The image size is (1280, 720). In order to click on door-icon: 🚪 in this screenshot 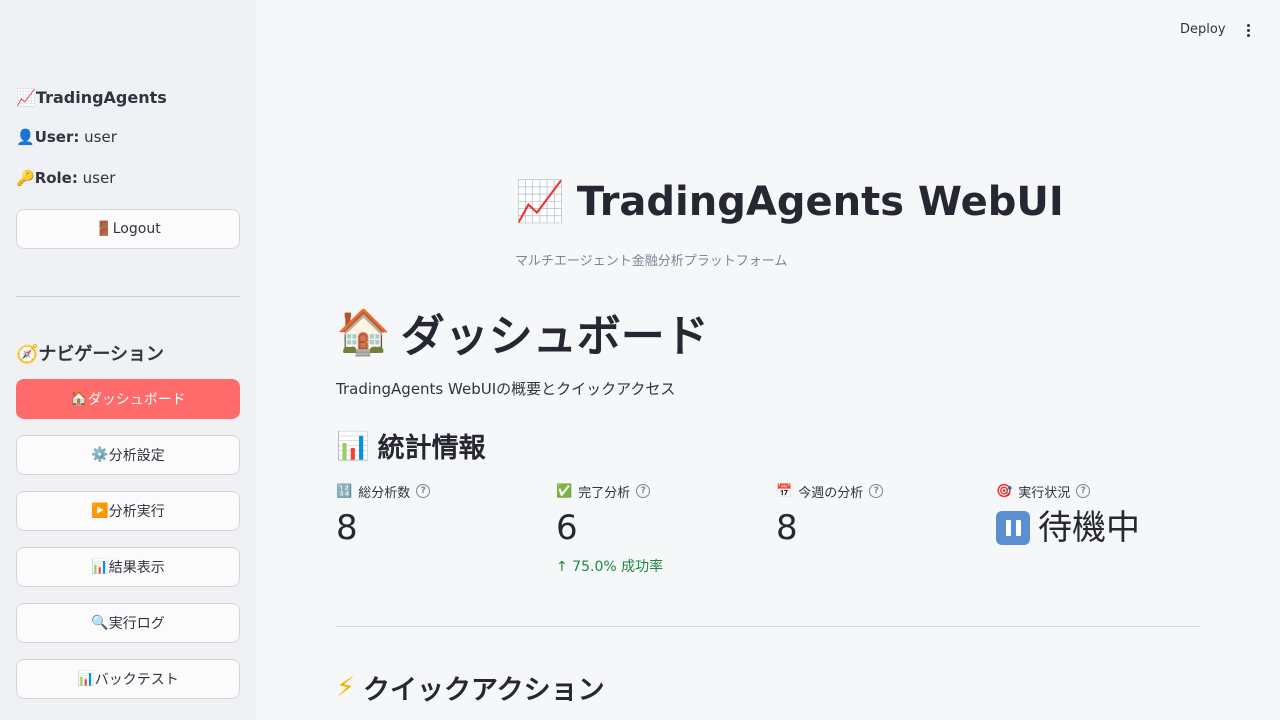, I will do `click(104, 229)`.